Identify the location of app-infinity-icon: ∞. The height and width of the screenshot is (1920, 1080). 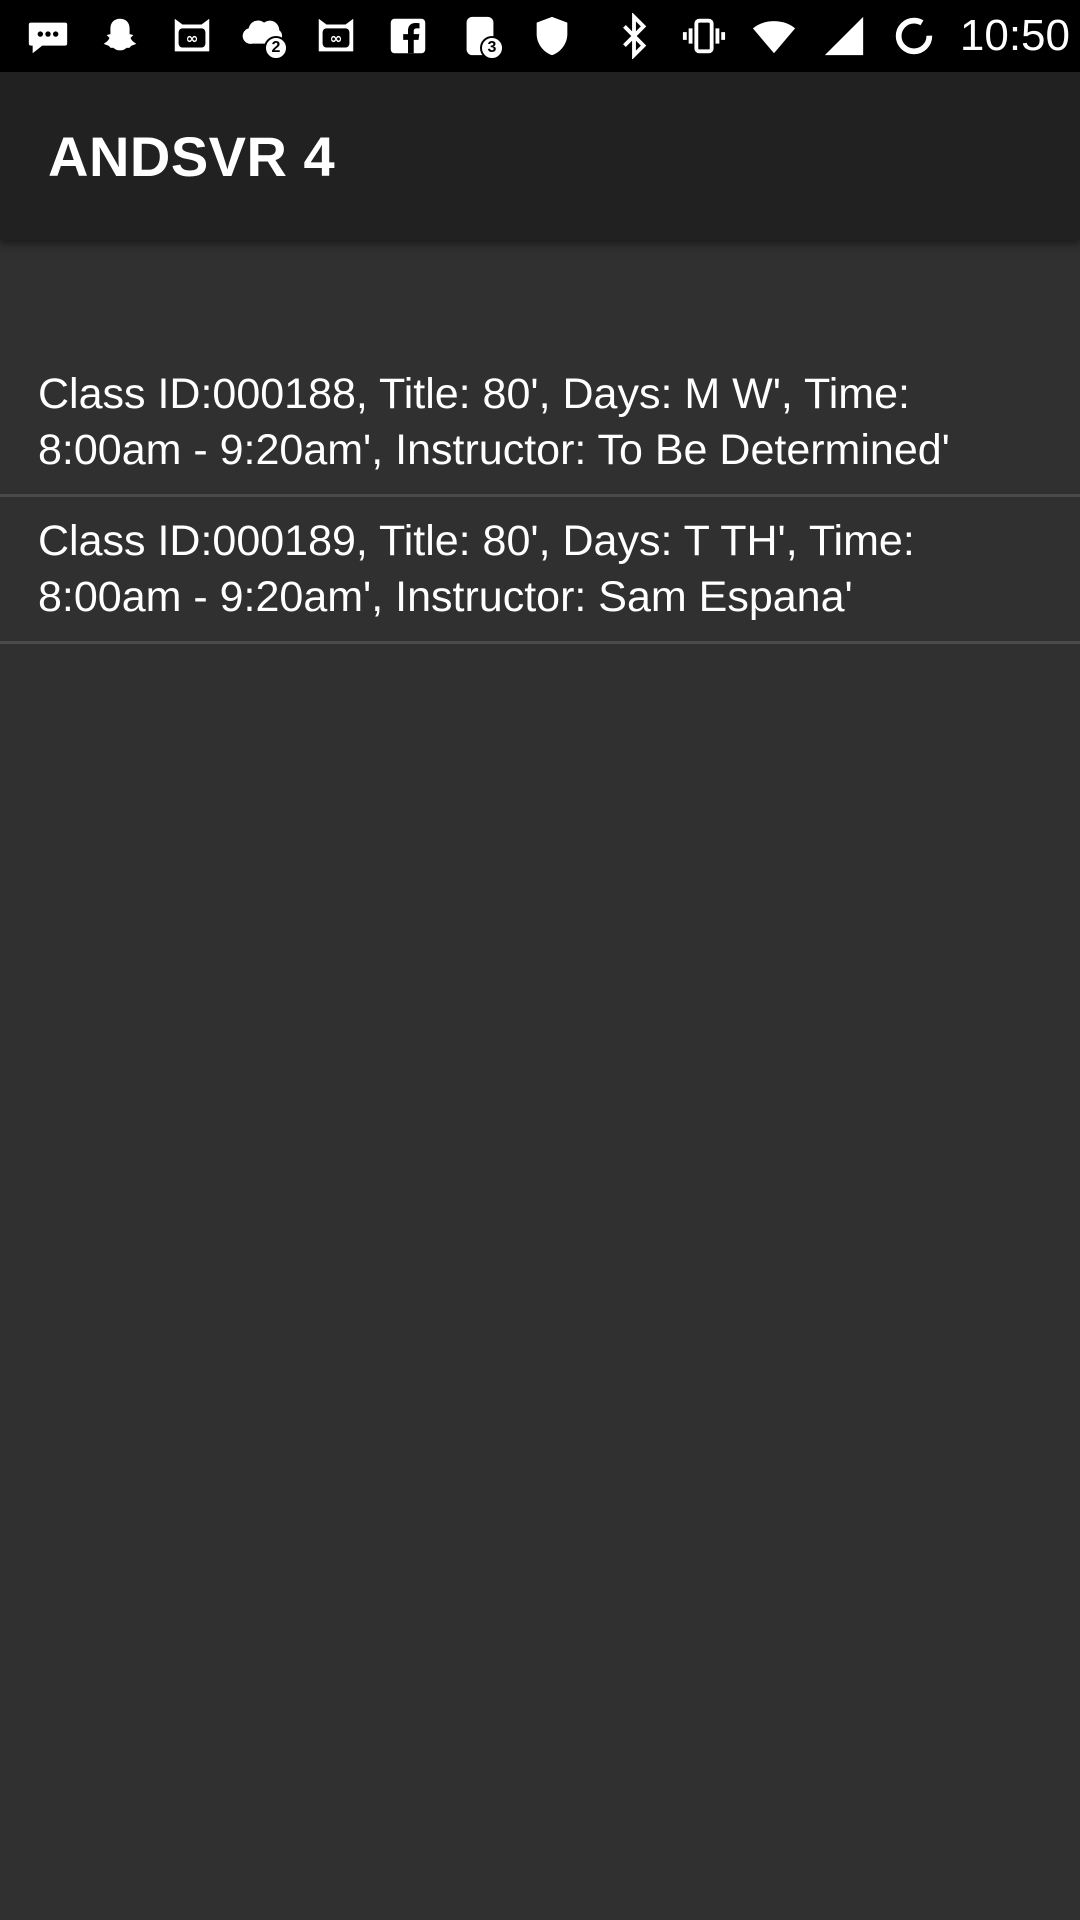
(192, 36).